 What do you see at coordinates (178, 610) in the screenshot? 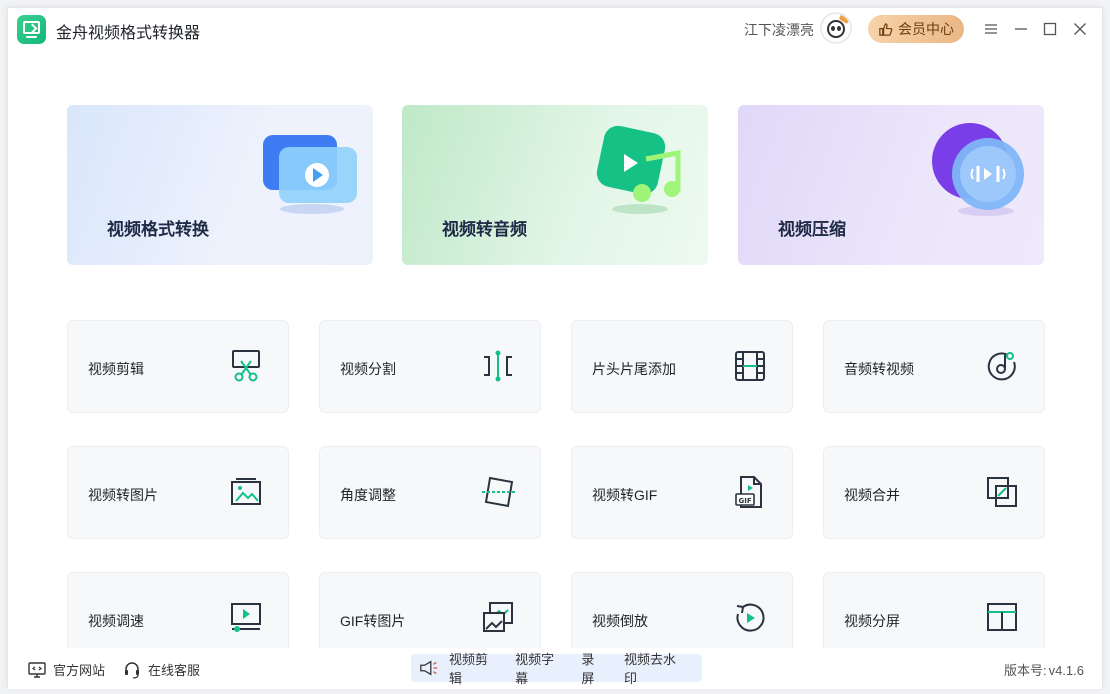
I see `tool-video-speed: 视频调速` at bounding box center [178, 610].